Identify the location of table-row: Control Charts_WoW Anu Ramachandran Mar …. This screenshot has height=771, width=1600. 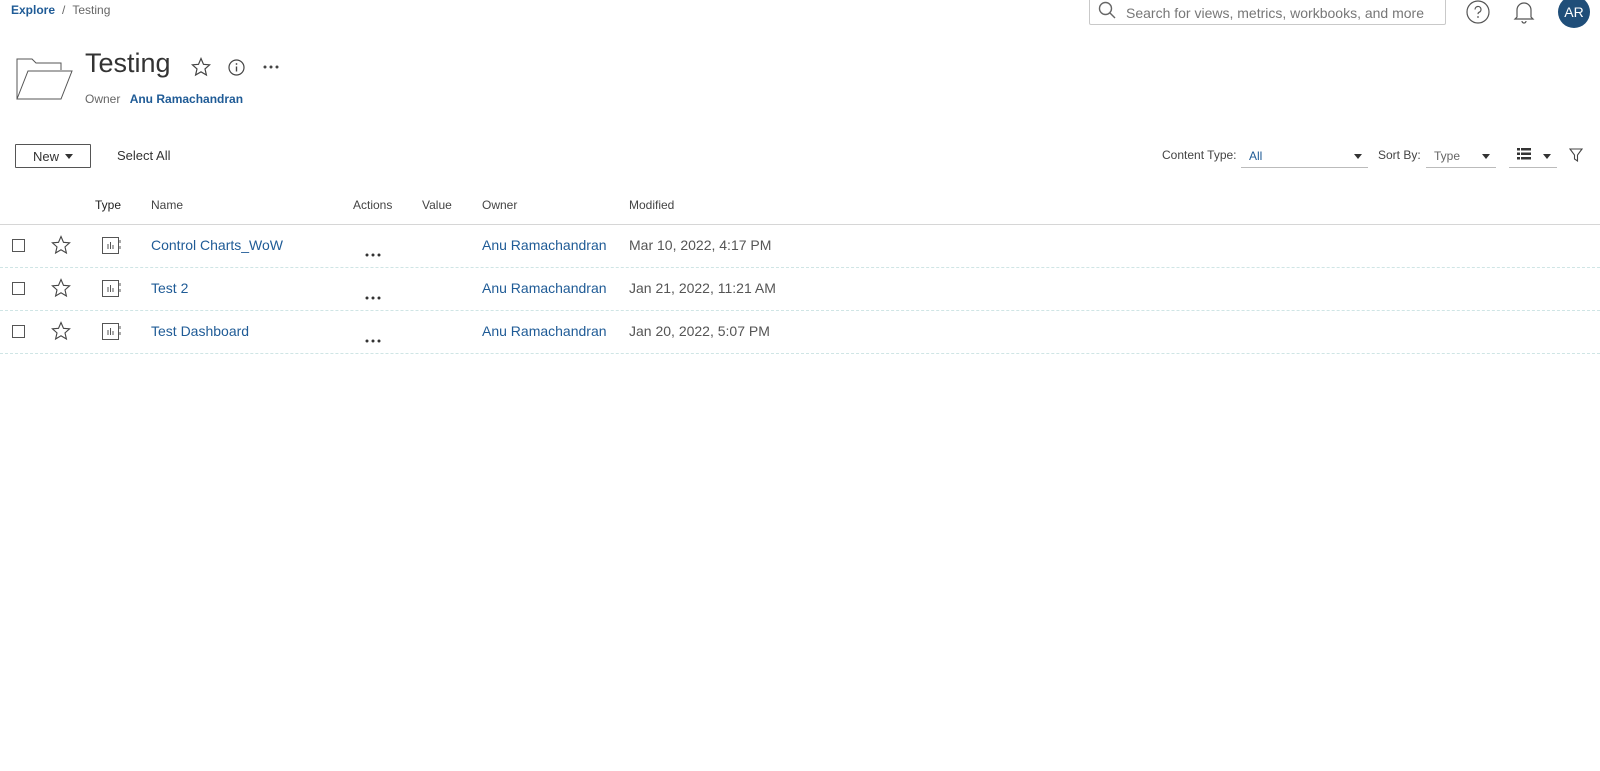
(800, 246).